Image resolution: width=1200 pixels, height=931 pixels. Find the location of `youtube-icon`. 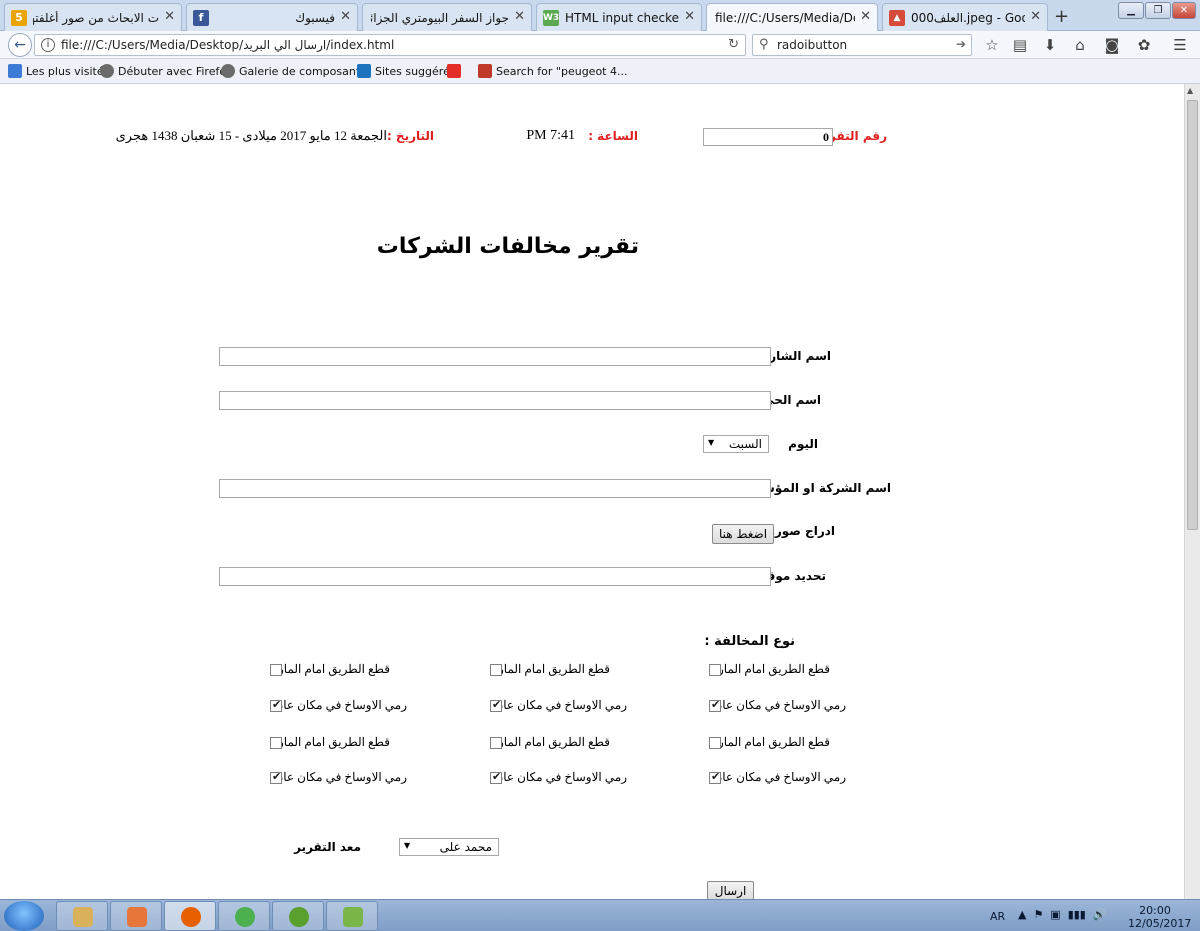

youtube-icon is located at coordinates (454, 71).